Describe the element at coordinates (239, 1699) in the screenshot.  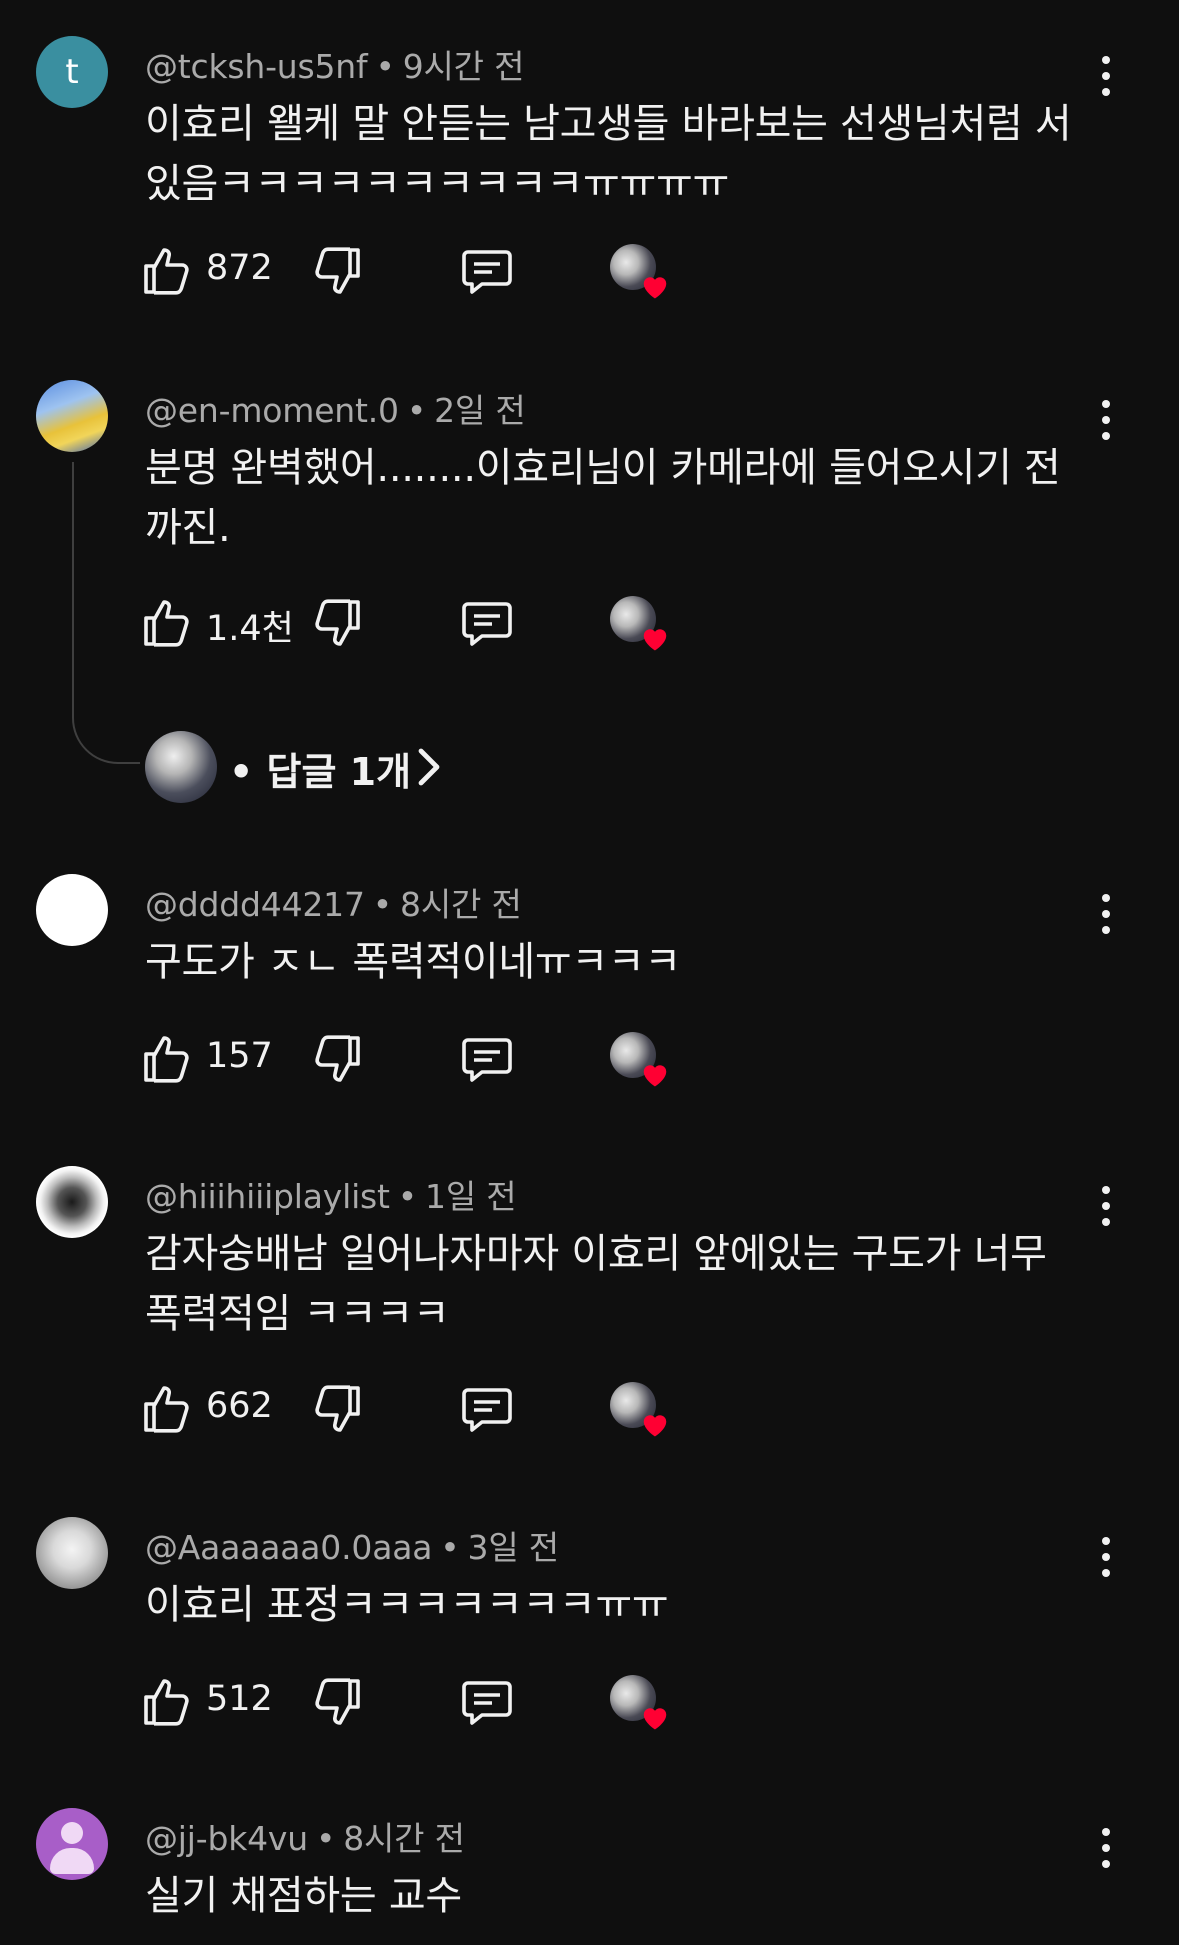
I see `like-count: 512` at that location.